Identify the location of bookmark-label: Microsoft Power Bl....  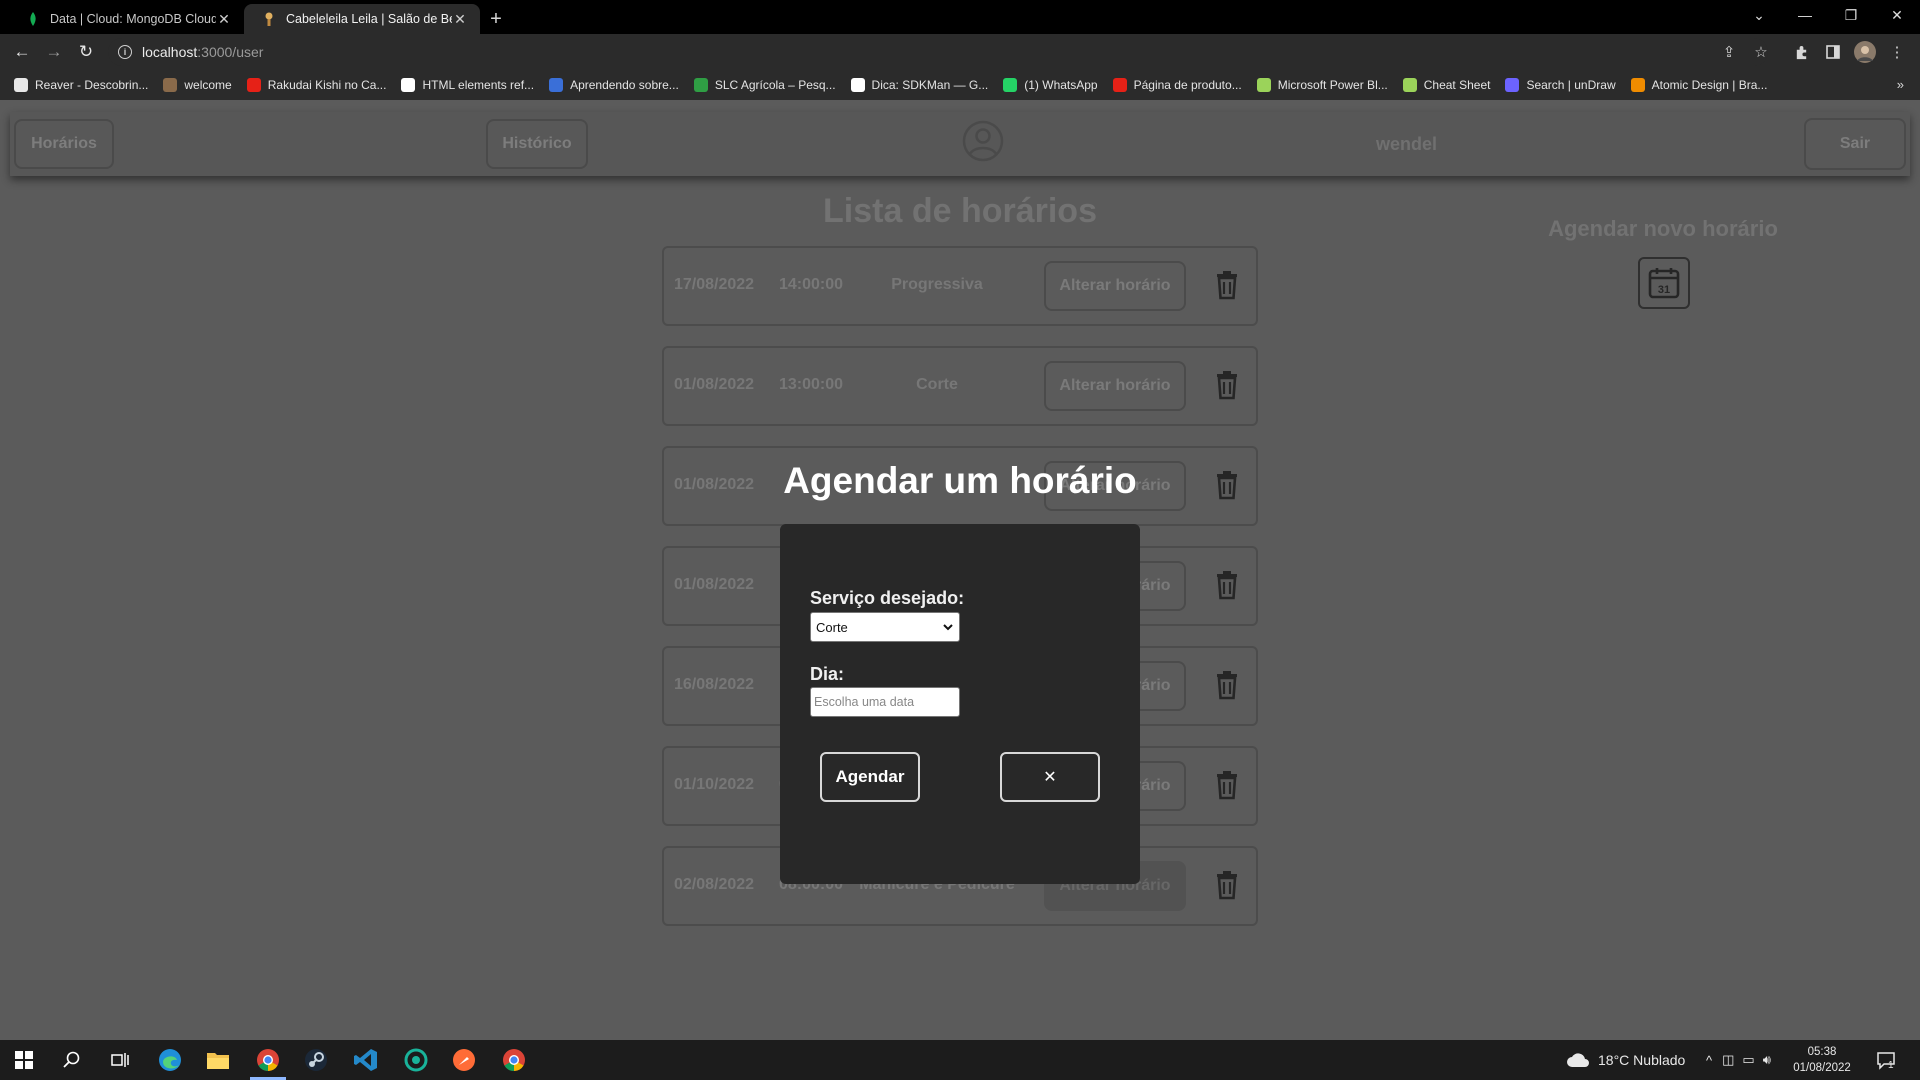
(1332, 85).